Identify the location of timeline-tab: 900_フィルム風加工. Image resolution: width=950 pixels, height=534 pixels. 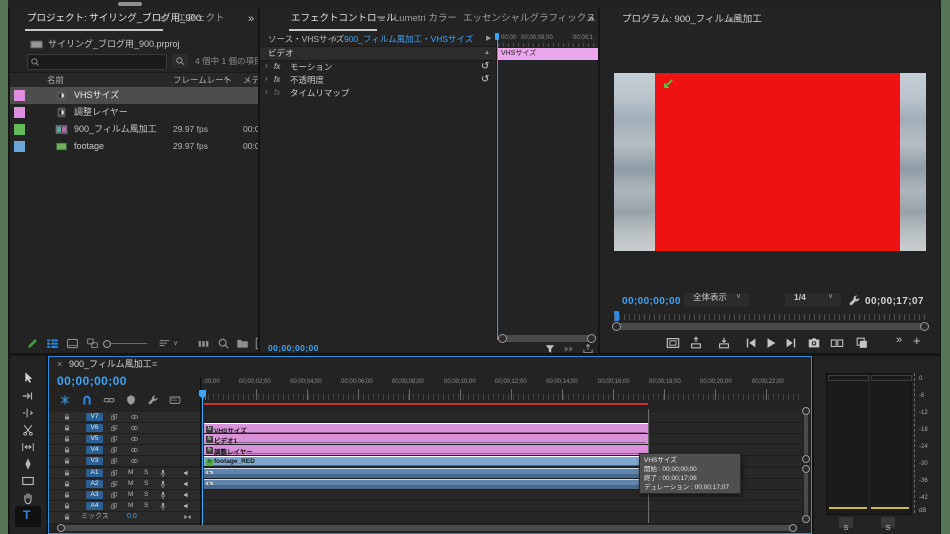
(110, 364).